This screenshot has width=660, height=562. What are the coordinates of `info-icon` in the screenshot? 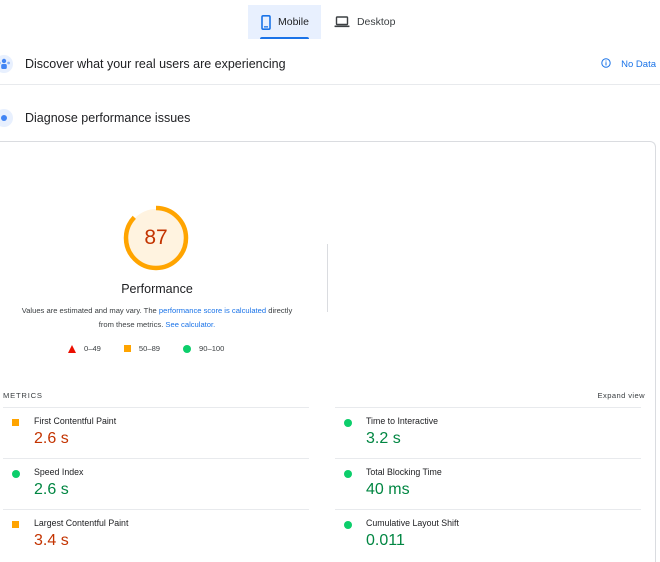 It's located at (606, 64).